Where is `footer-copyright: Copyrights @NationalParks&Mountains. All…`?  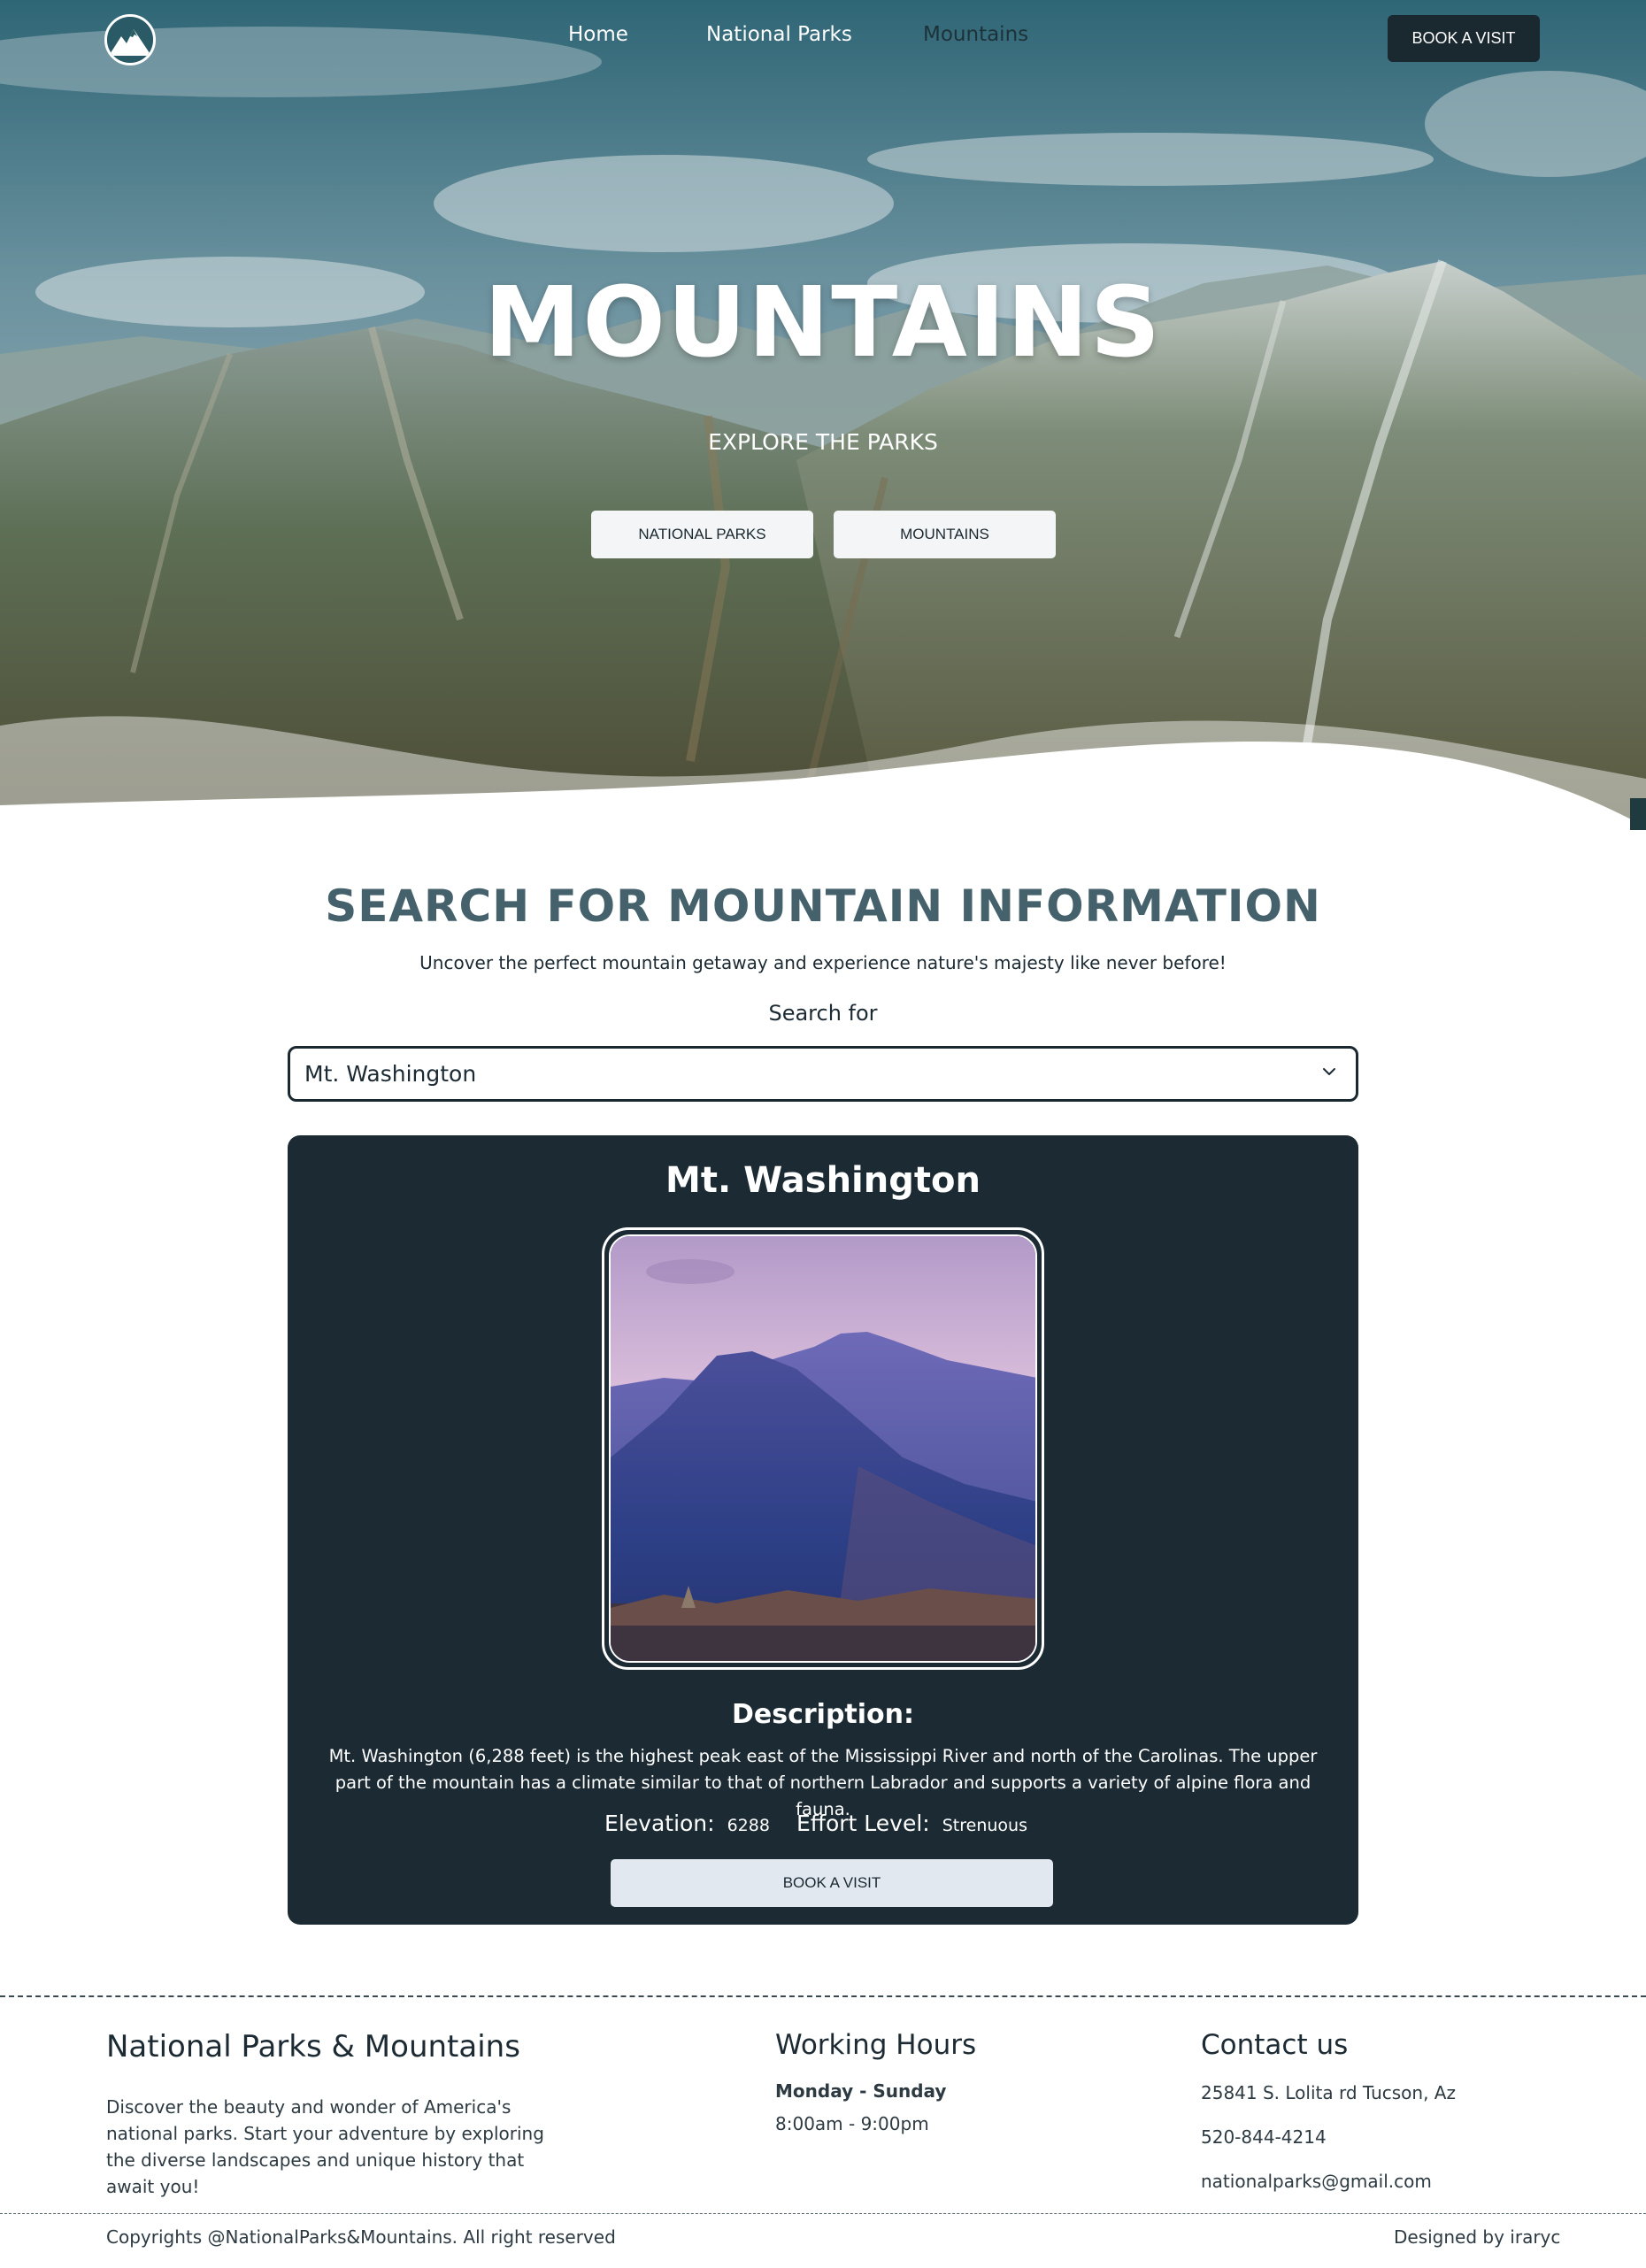 footer-copyright: Copyrights @NationalParks&Mountains. All… is located at coordinates (361, 2237).